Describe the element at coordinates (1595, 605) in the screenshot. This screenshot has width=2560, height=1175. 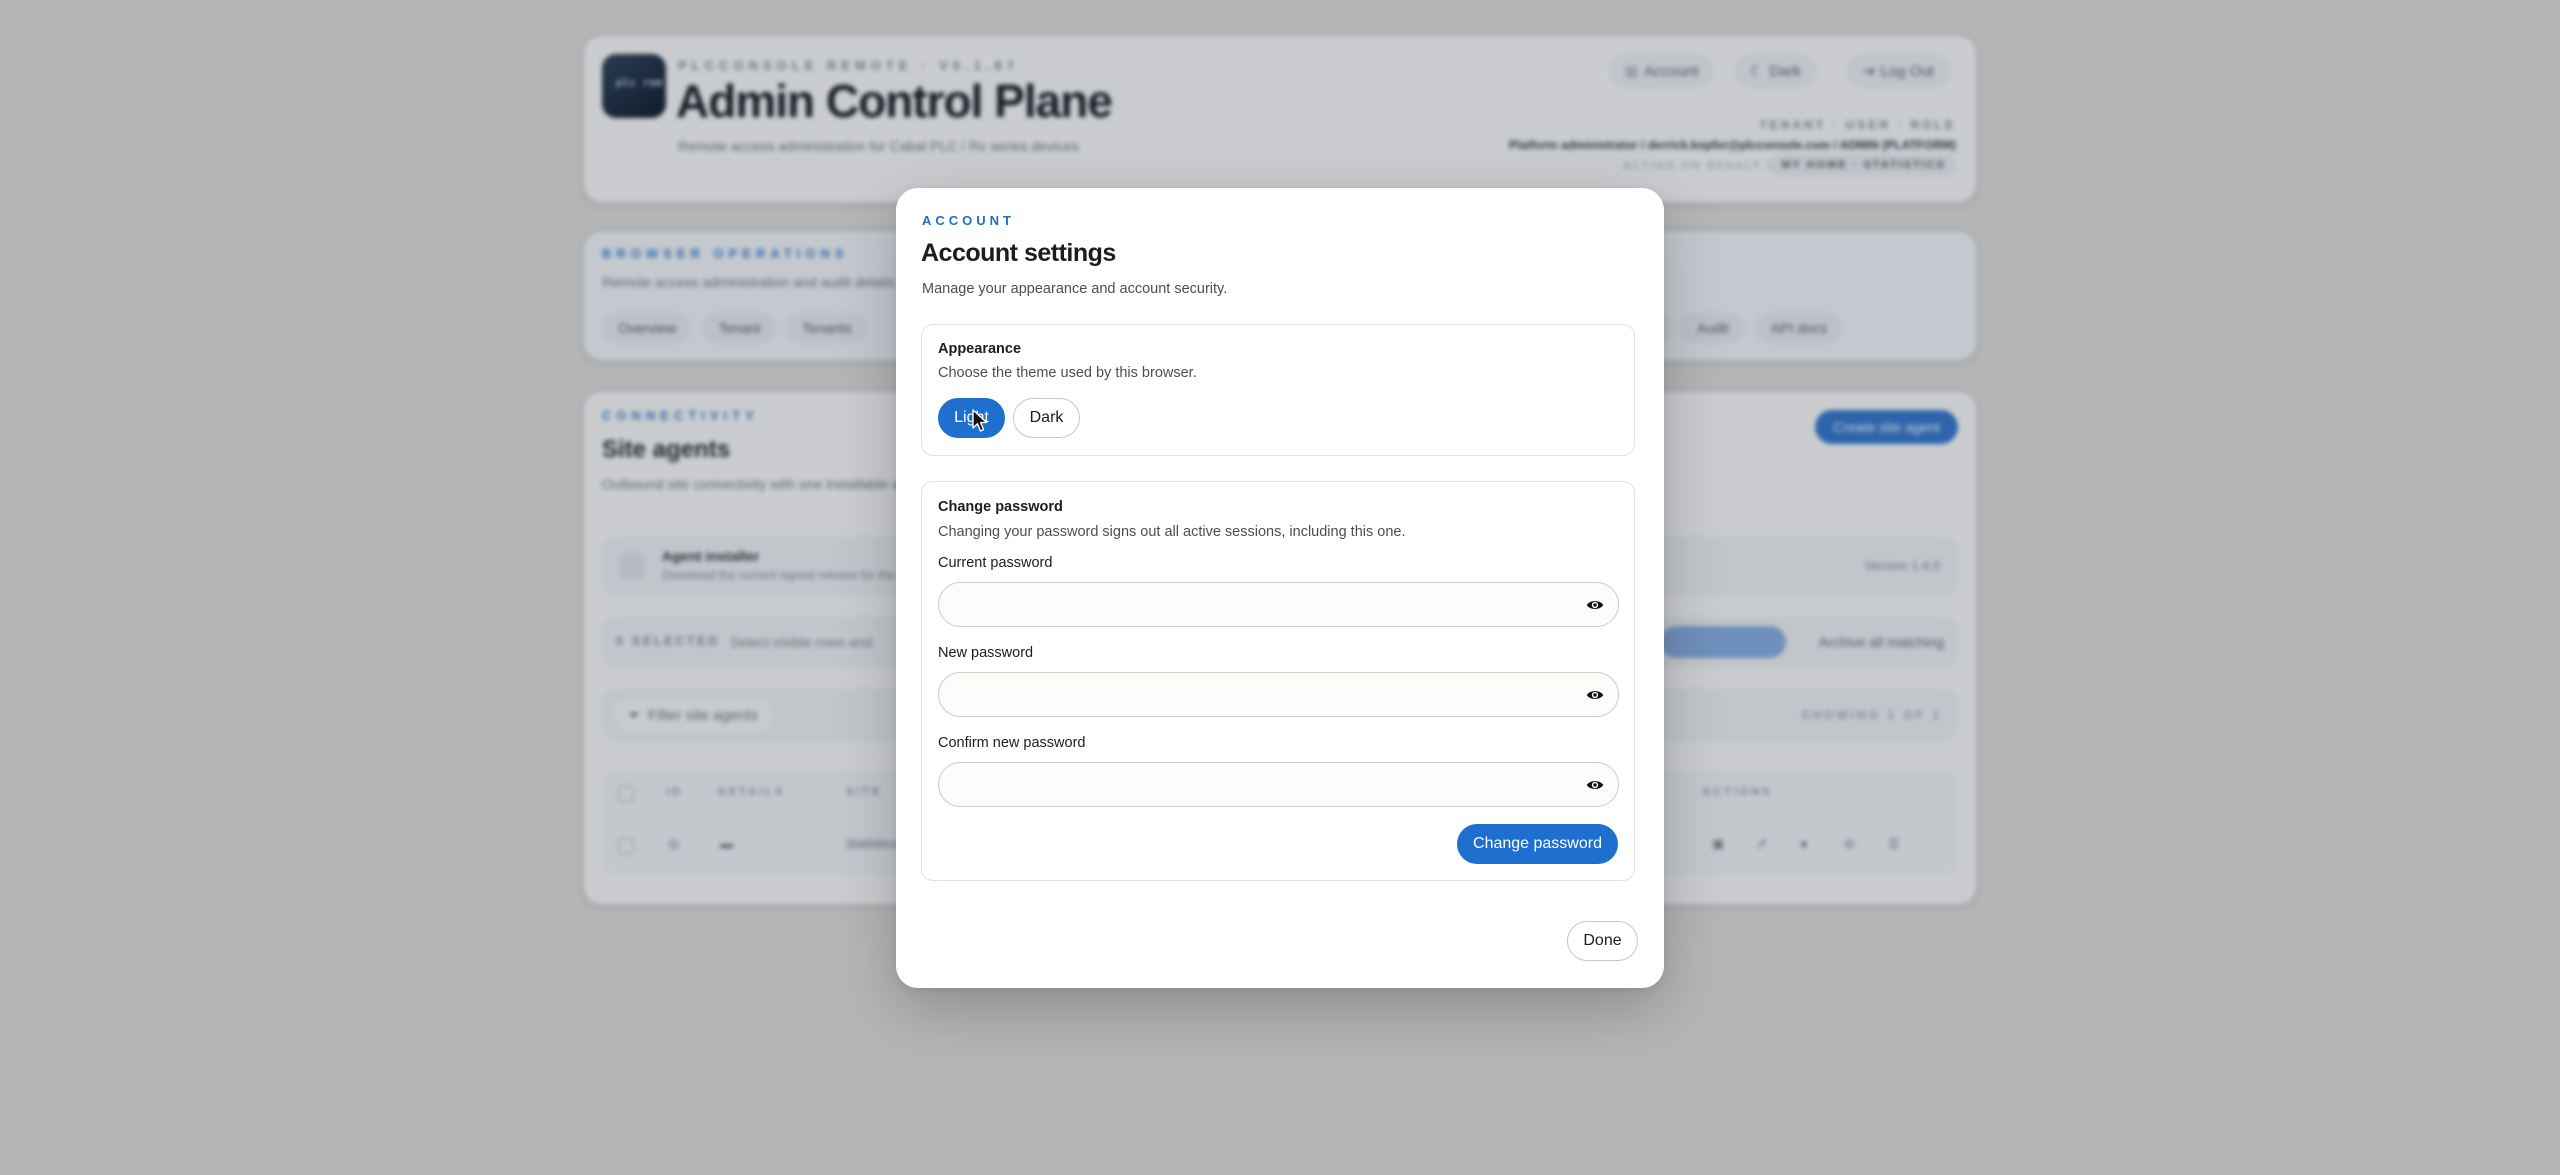
I see `show-current-password-eye-icon` at that location.